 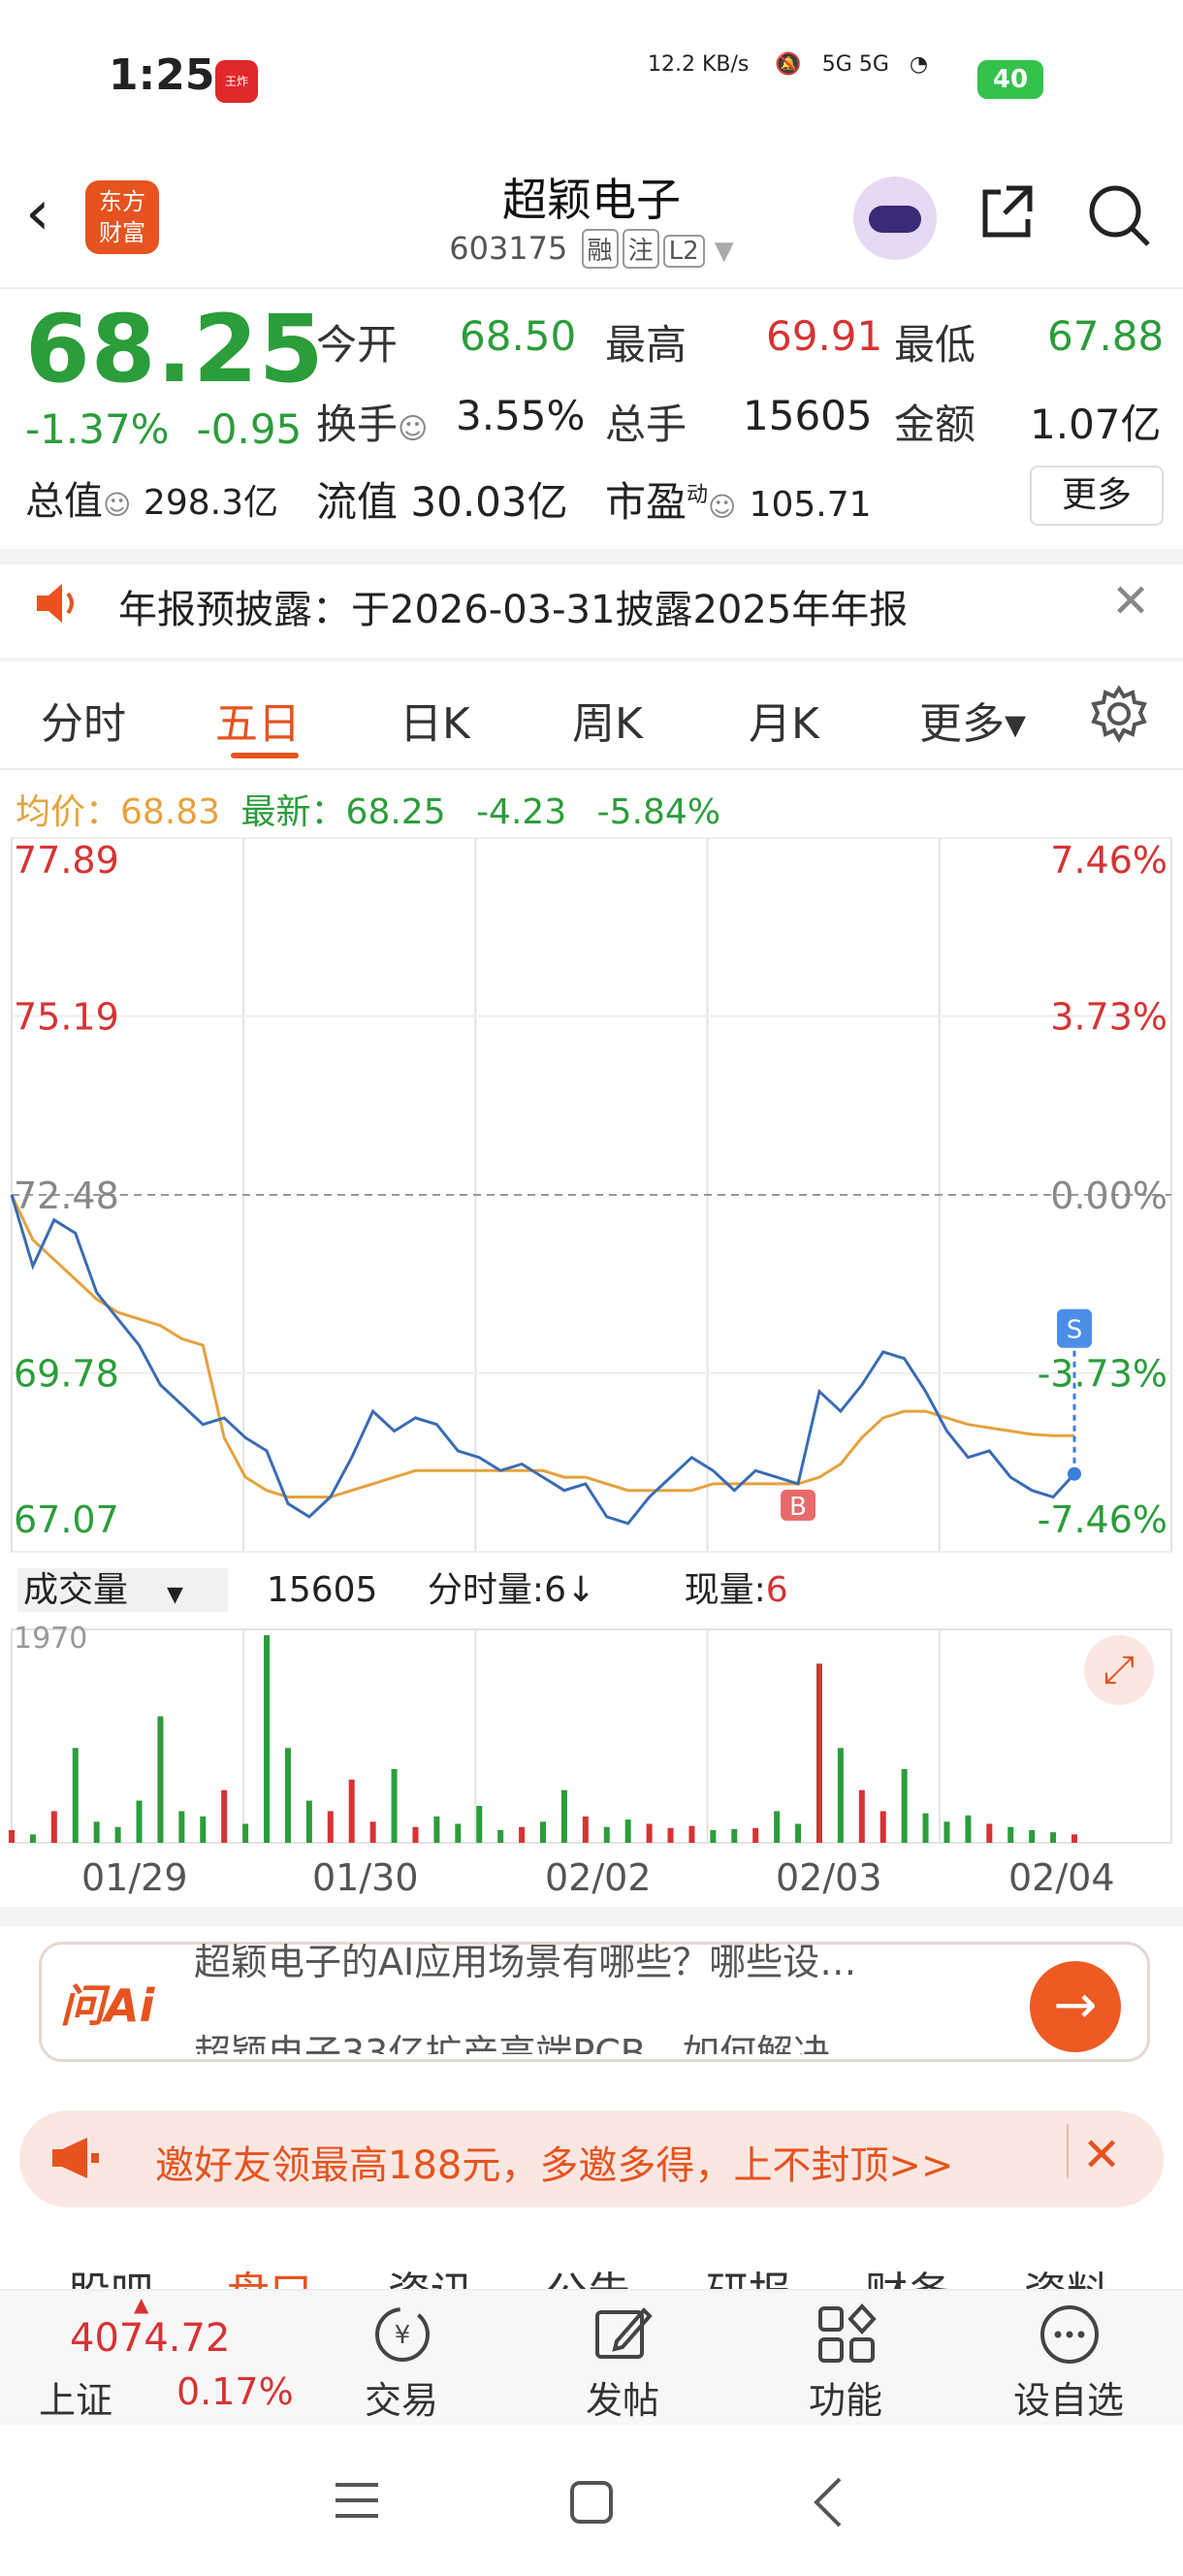 I want to click on tab-yuek: 月K, so click(x=784, y=720).